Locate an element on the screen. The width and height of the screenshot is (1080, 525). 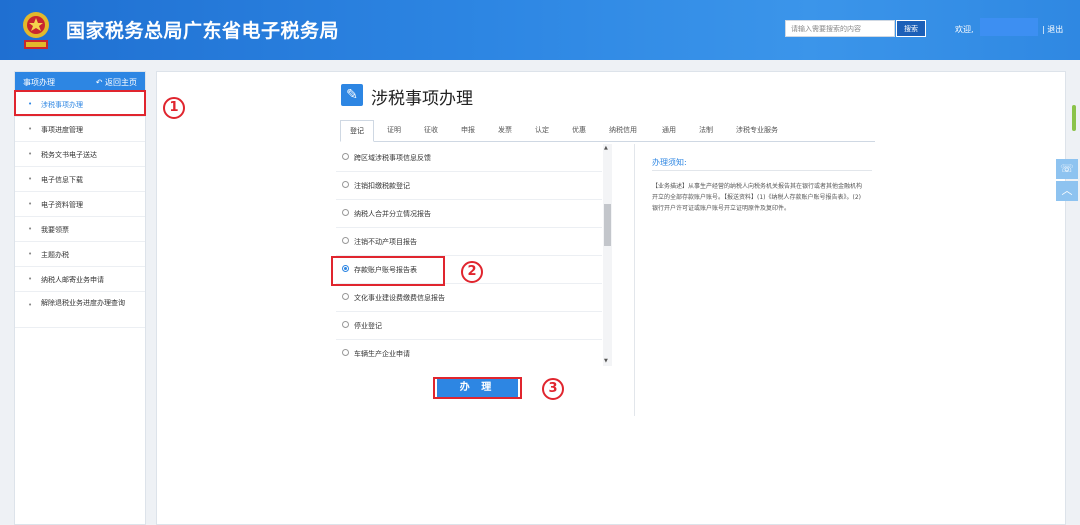
sidebar-item-mail: • 纳税人邮寄业务申请 is located at coordinates (80, 279).